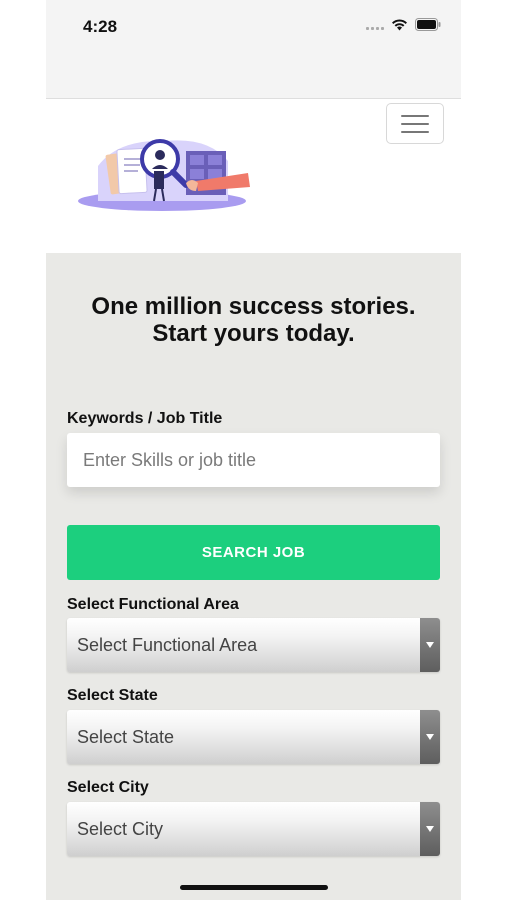 This screenshot has height=900, width=507. What do you see at coordinates (253, 49) in the screenshot?
I see `status-bar: 4:28` at bounding box center [253, 49].